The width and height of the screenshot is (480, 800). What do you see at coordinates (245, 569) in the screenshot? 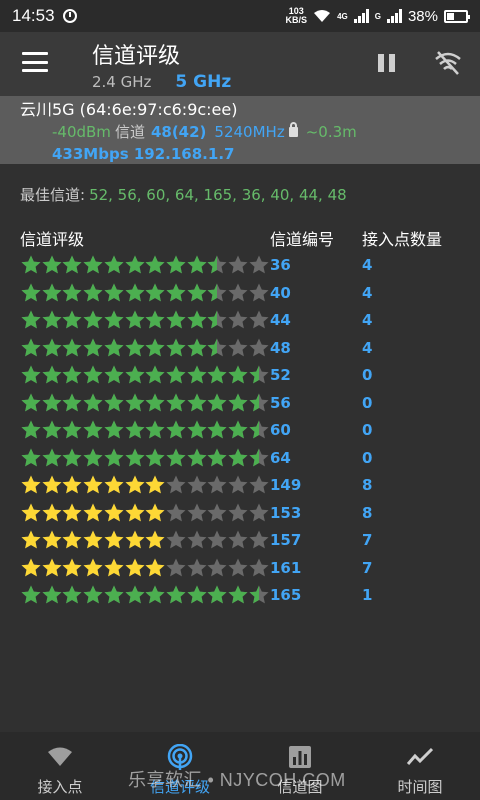
I see `table-row: 161 7` at bounding box center [245, 569].